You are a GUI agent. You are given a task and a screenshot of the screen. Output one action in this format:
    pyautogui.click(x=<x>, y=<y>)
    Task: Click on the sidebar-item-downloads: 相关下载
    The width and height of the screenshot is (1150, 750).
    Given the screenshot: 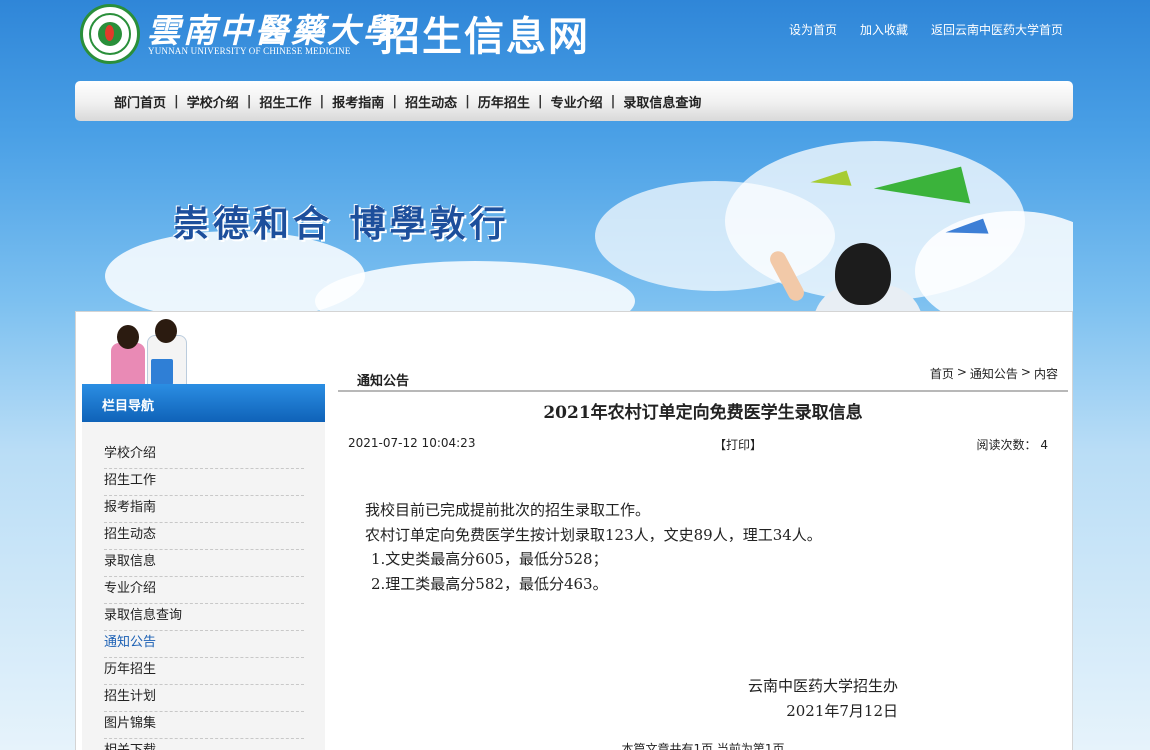 What is the action you would take?
    pyautogui.click(x=204, y=744)
    